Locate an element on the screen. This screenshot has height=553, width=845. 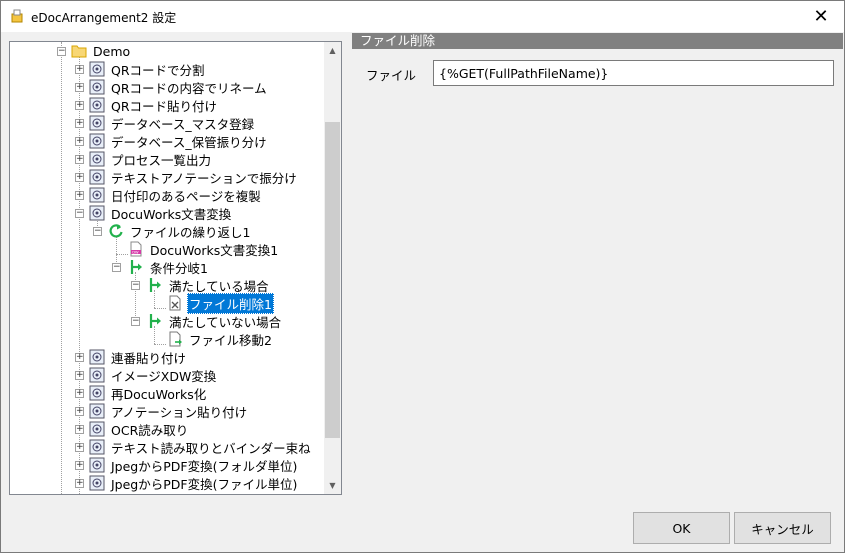
tree-item-label: JpegからPDF変換(ファイル単位) is located at coordinates (204, 484).